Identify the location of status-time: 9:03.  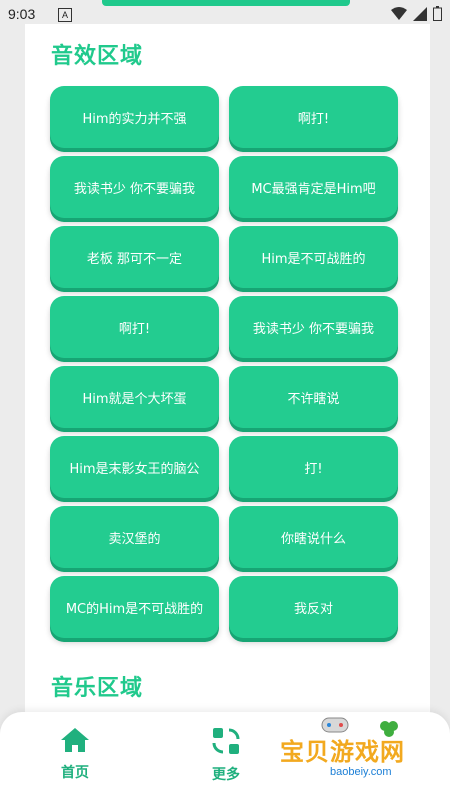
(22, 14).